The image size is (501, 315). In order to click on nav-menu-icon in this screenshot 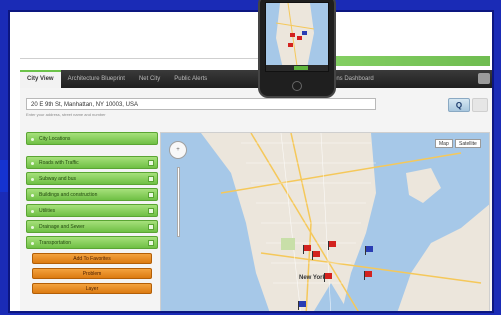, I will do `click(484, 78)`.